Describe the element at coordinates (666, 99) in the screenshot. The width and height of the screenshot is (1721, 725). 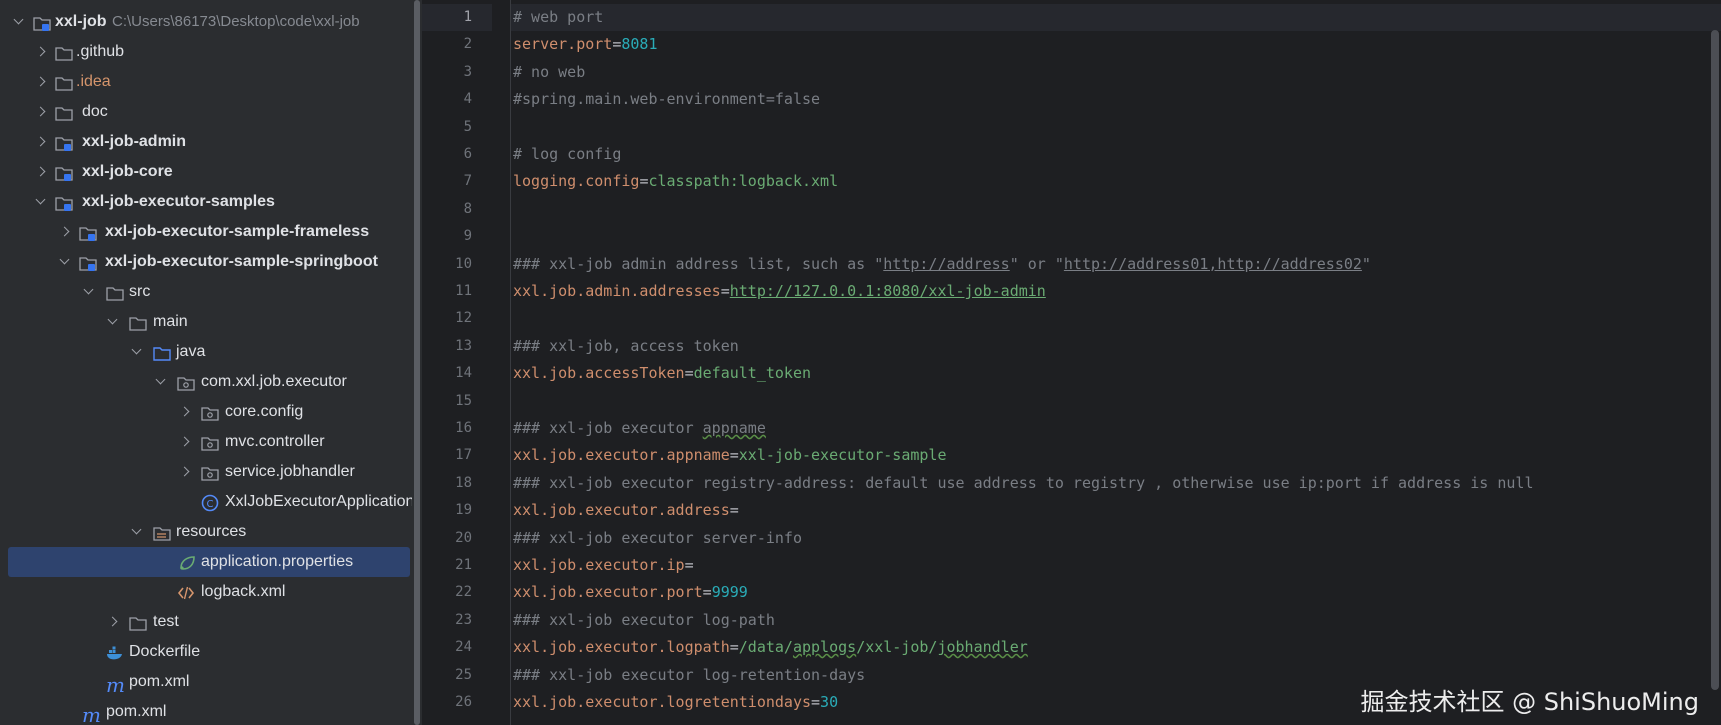
I see `code-line-4: #spring.main.web-environment=false` at that location.